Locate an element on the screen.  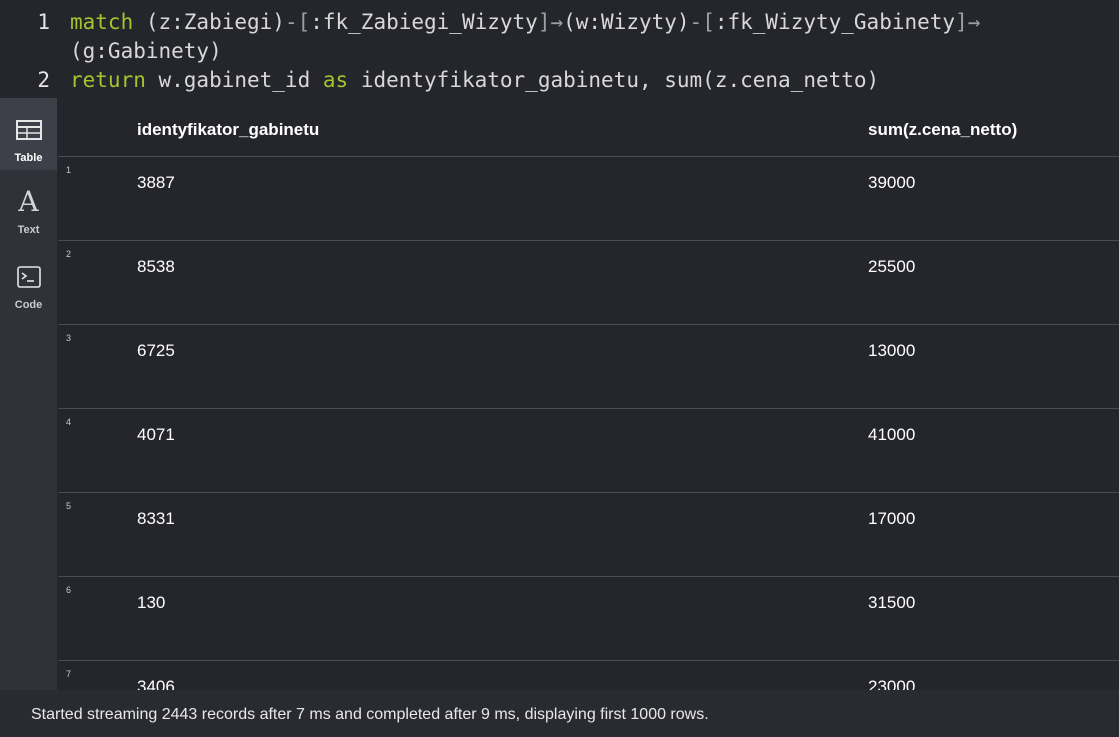
row-number: 6 is located at coordinates (69, 590).